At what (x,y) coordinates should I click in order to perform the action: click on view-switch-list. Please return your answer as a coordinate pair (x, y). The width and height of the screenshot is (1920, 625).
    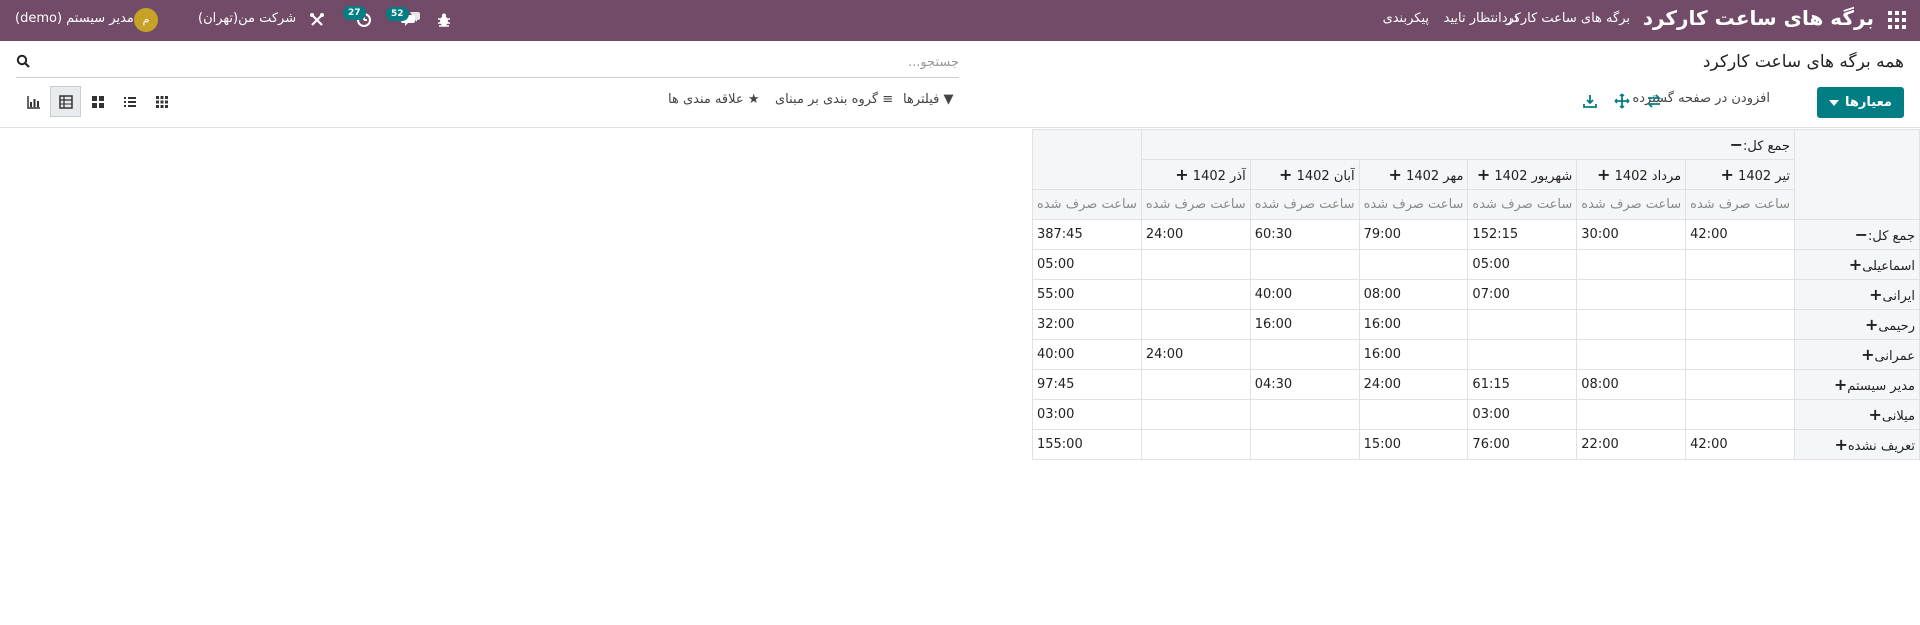
    Looking at the image, I should click on (129, 101).